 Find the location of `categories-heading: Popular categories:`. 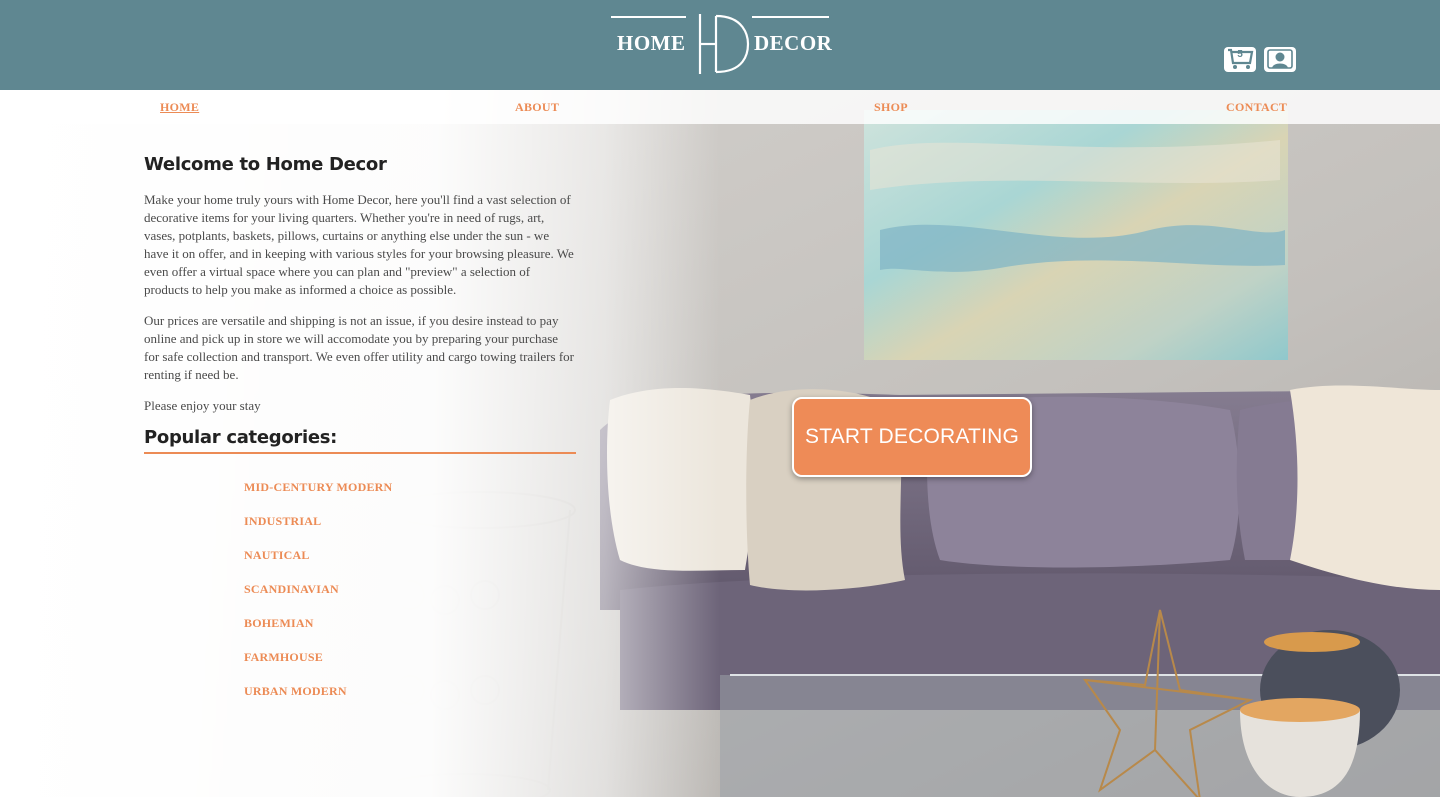

categories-heading: Popular categories: is located at coordinates (360, 440).